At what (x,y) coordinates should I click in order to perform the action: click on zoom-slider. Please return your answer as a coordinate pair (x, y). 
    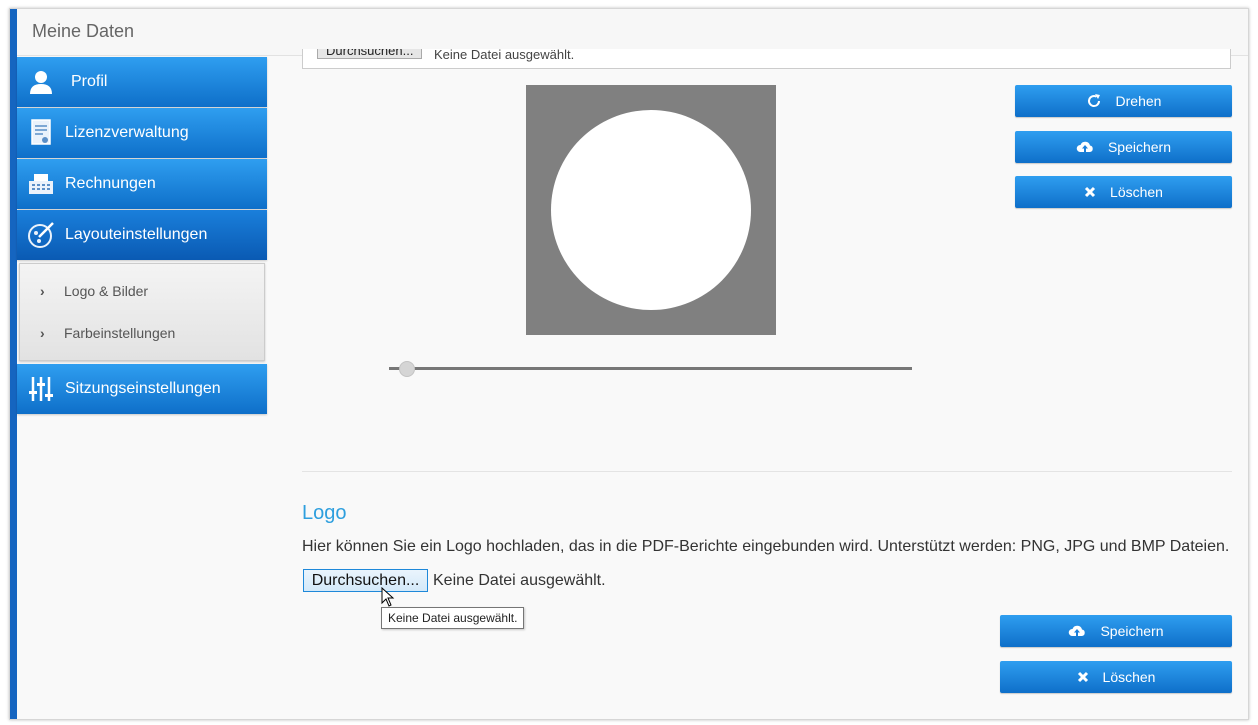
    Looking at the image, I should click on (650, 369).